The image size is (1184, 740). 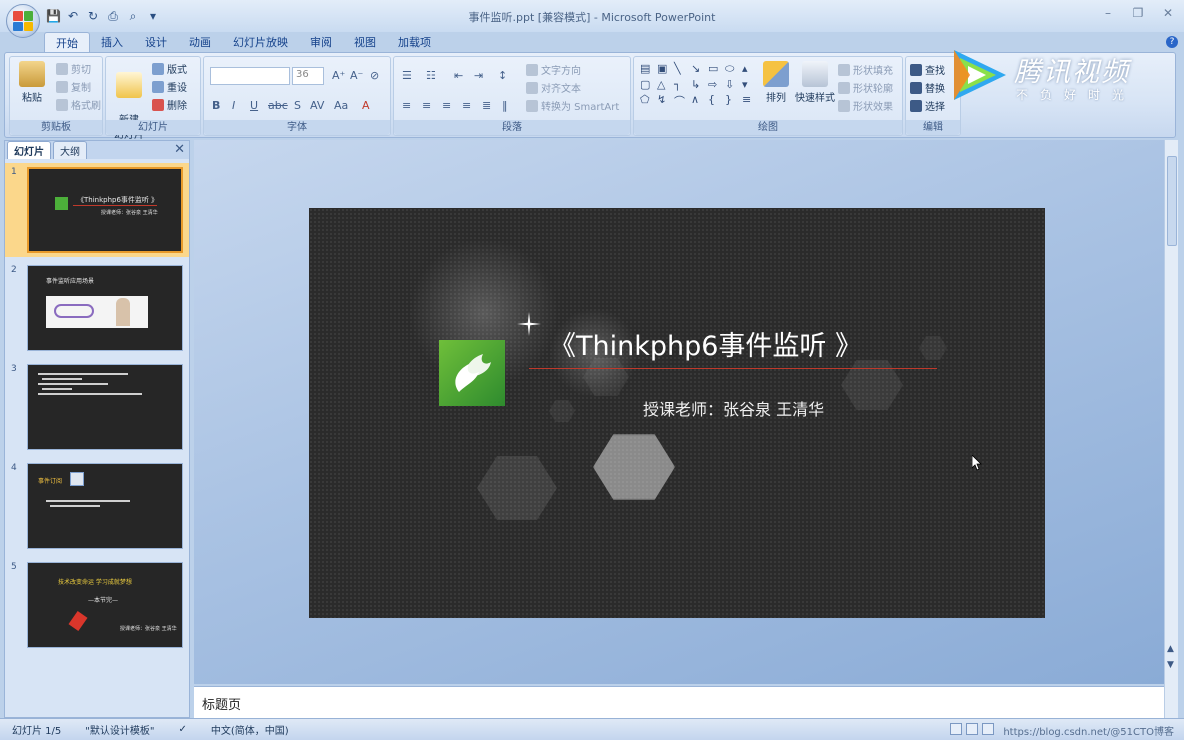 What do you see at coordinates (679, 702) in the screenshot?
I see `notes-pane: 标题页` at bounding box center [679, 702].